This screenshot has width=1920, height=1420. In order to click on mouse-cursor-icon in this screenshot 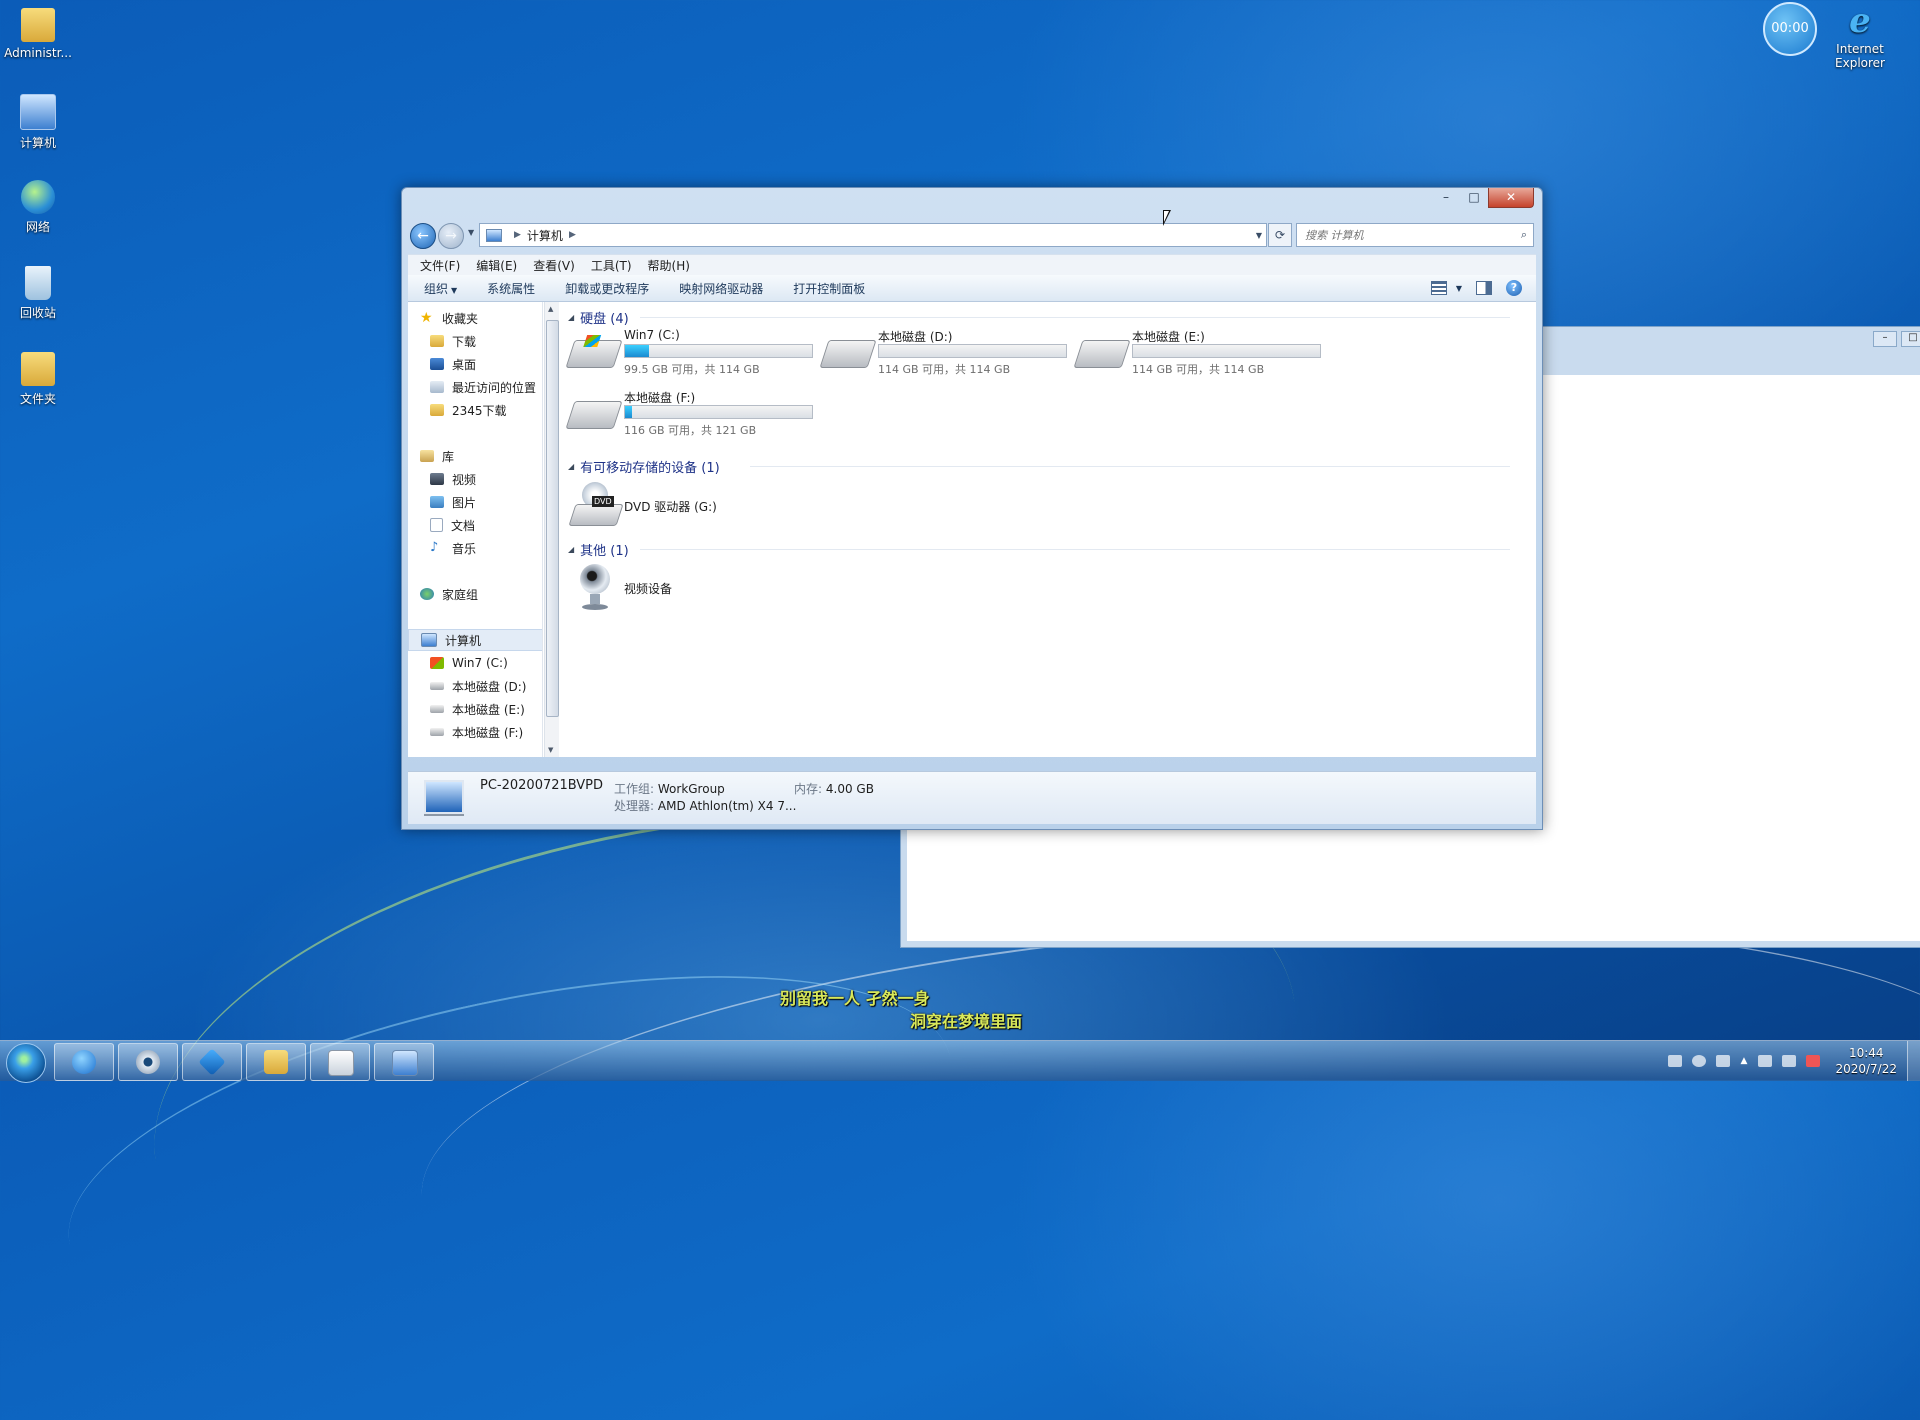, I will do `click(1167, 218)`.